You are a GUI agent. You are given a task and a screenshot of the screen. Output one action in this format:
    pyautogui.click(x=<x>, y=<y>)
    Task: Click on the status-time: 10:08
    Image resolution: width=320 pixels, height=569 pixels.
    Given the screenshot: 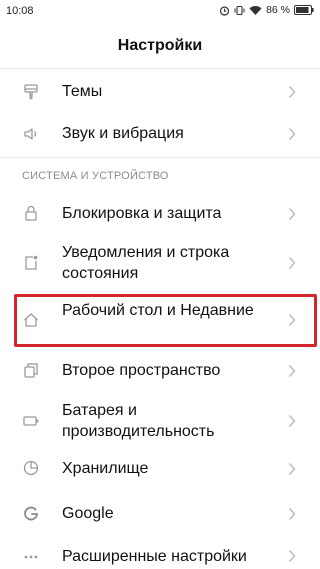 What is the action you would take?
    pyautogui.click(x=20, y=11)
    